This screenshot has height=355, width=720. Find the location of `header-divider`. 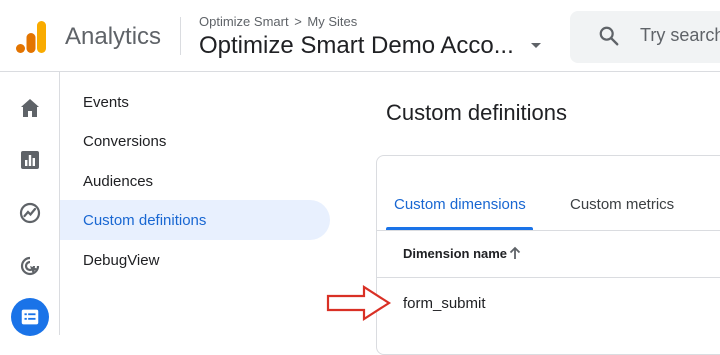

header-divider is located at coordinates (180, 36).